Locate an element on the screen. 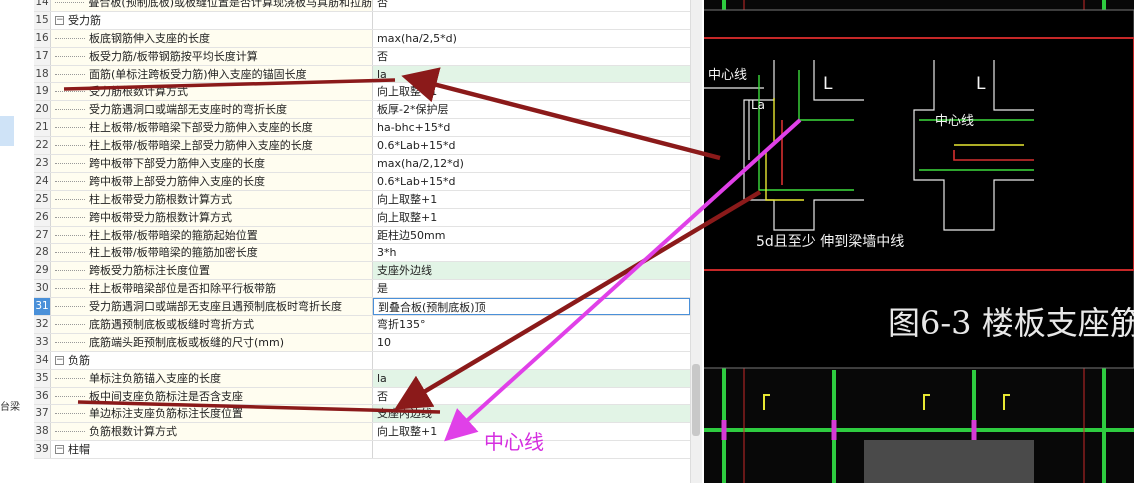 This screenshot has height=483, width=1134. table-row: 14 叠合板(预制底板)或板缝位置是否计算现浇板马真筋和拉筋否 is located at coordinates (362, 6).